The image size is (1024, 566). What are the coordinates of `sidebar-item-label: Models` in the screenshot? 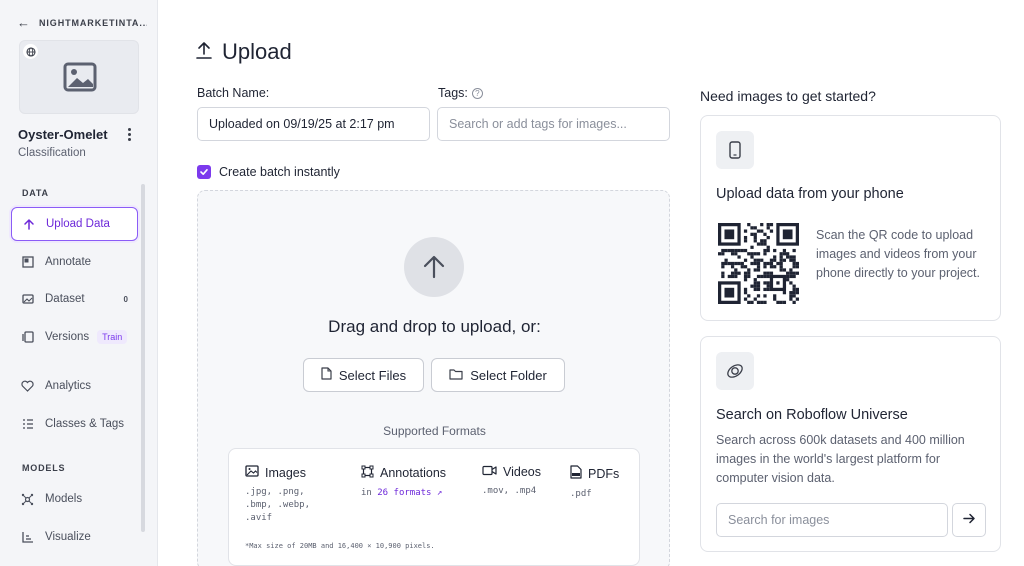 It's located at (64, 499).